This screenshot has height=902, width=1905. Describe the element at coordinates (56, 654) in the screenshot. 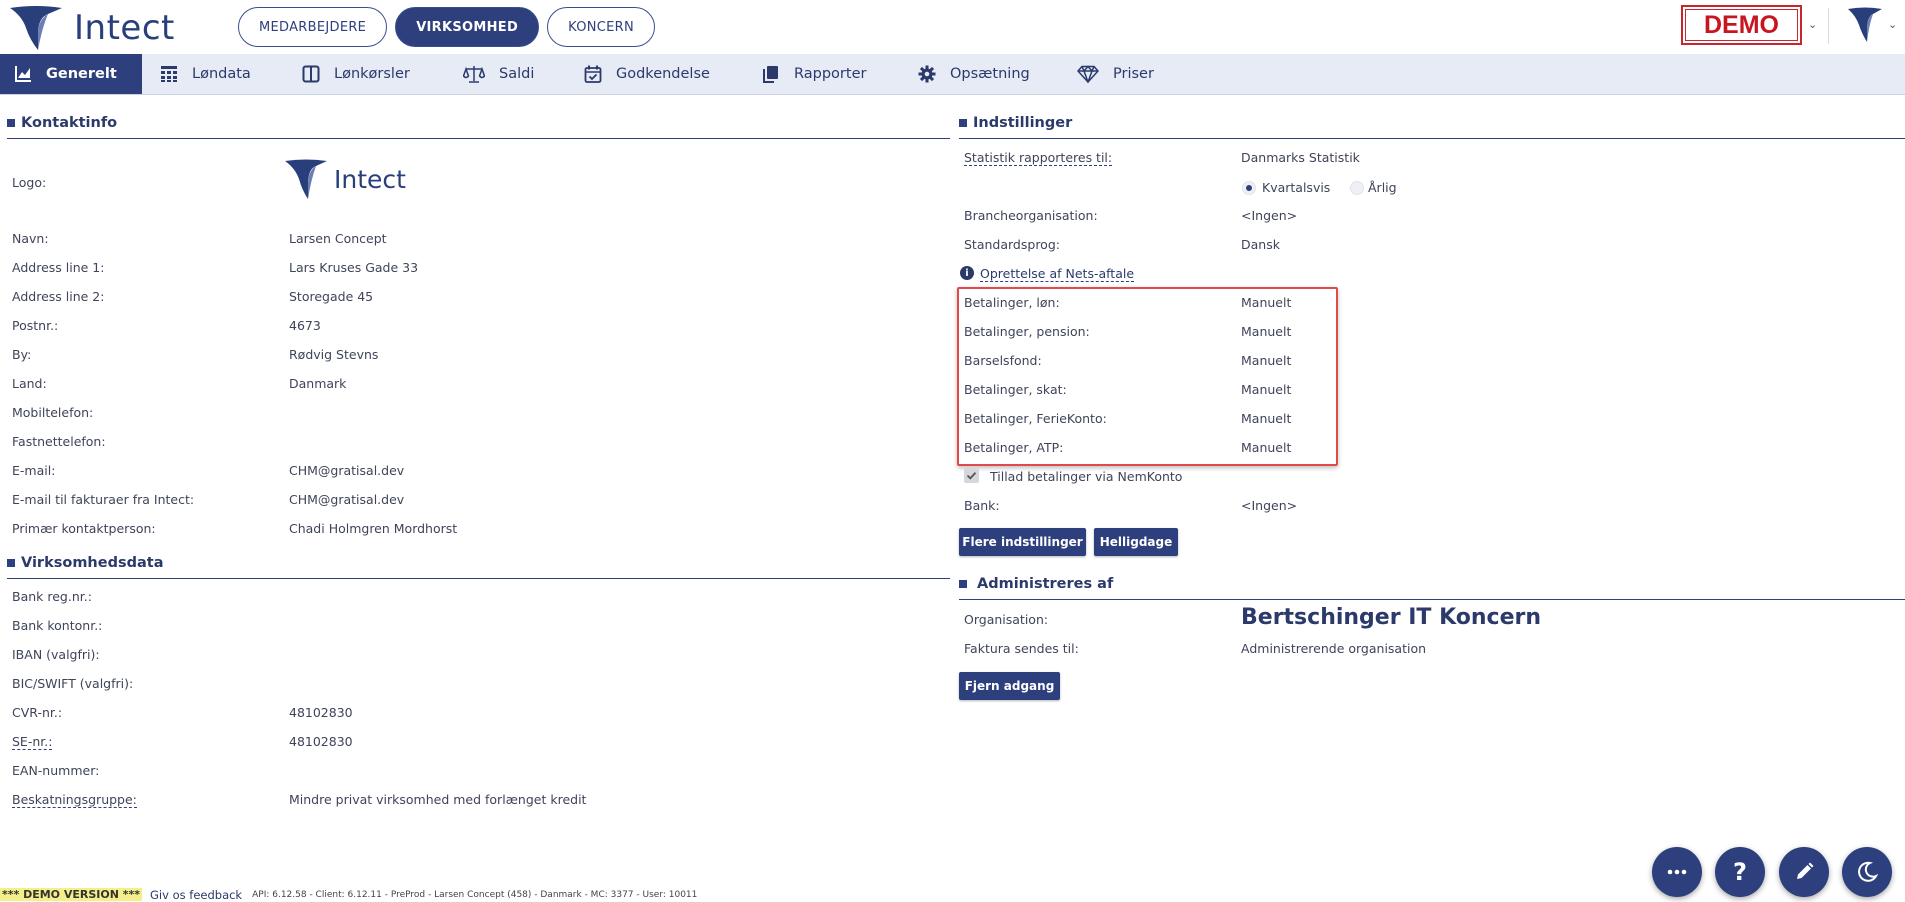

I see `field-label: IBAN (valgfri):` at that location.